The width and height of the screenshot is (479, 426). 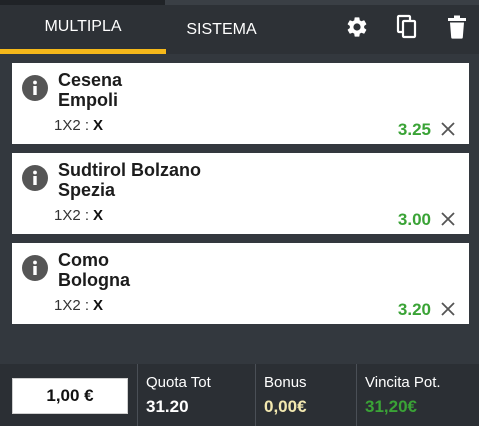 I want to click on bonus-value: 0,00€, so click(x=285, y=406).